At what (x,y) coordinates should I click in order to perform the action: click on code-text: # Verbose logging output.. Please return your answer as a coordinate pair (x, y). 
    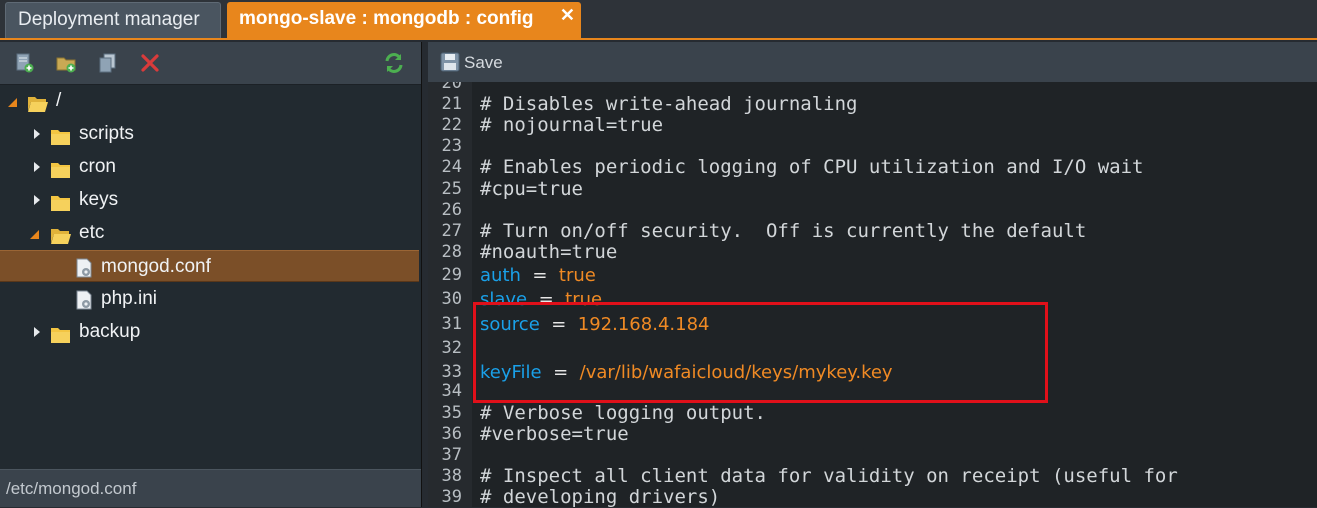
    Looking at the image, I should click on (623, 412).